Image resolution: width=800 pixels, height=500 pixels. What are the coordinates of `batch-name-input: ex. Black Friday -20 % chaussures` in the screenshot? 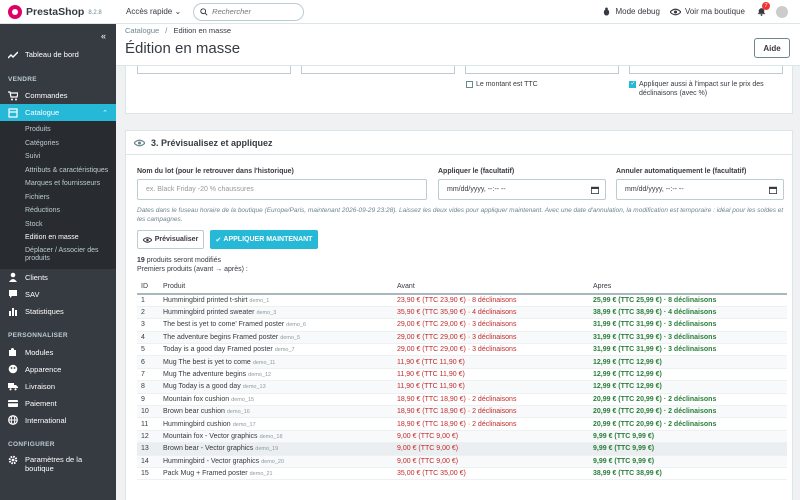 It's located at (282, 189).